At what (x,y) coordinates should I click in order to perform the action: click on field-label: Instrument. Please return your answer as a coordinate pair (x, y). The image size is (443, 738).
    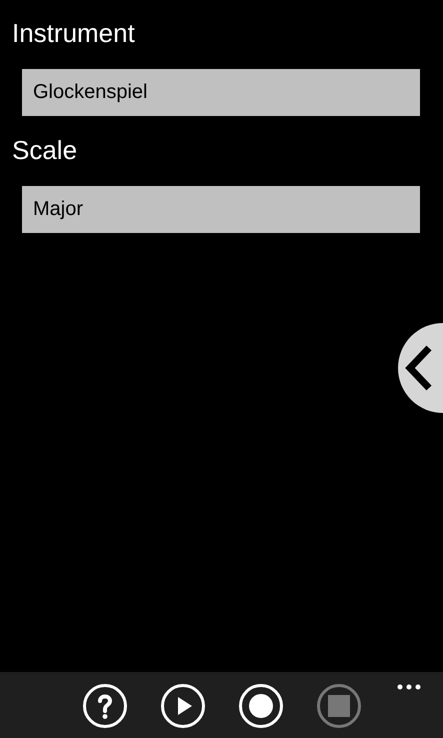
    Looking at the image, I should click on (73, 33).